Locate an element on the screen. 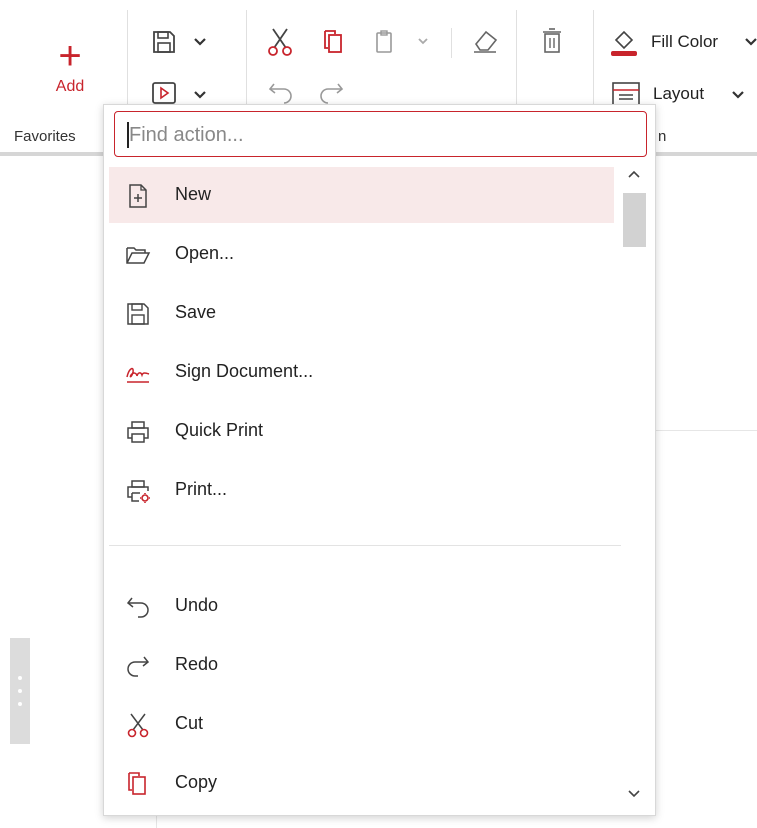 This screenshot has width=757, height=828. side-panel-grip is located at coordinates (20, 691).